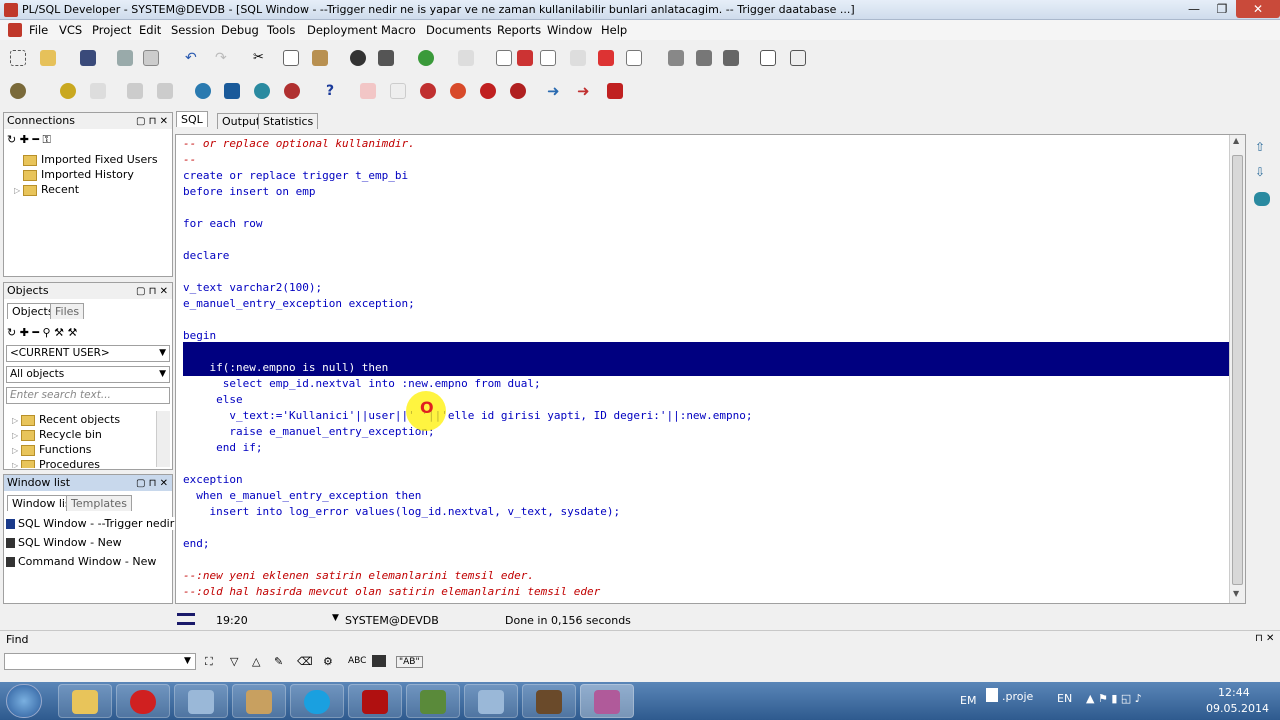 This screenshot has width=1280, height=720. I want to click on find-next-icon: ▽, so click(234, 661).